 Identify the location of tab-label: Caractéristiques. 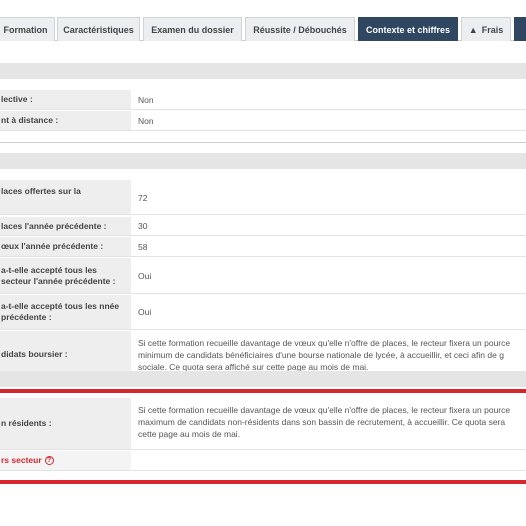
(98, 29).